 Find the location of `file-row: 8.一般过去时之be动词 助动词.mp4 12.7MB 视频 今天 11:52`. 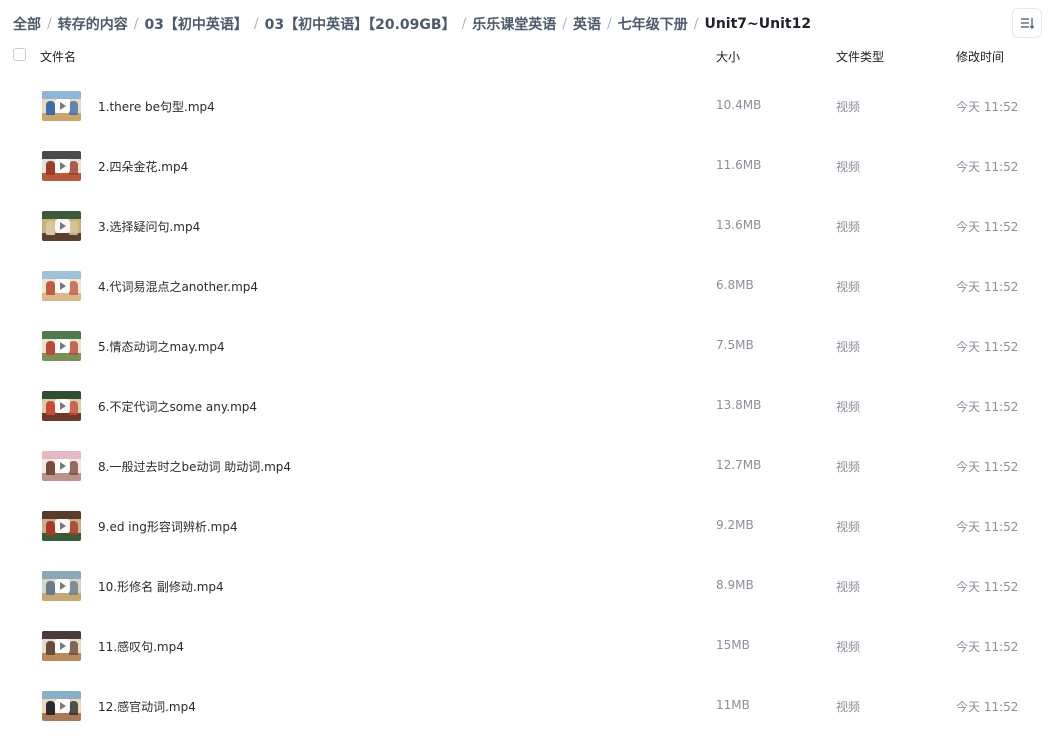

file-row: 8.一般过去时之be动词 助动词.mp4 12.7MB 视频 今天 11:52 is located at coordinates (531, 466).